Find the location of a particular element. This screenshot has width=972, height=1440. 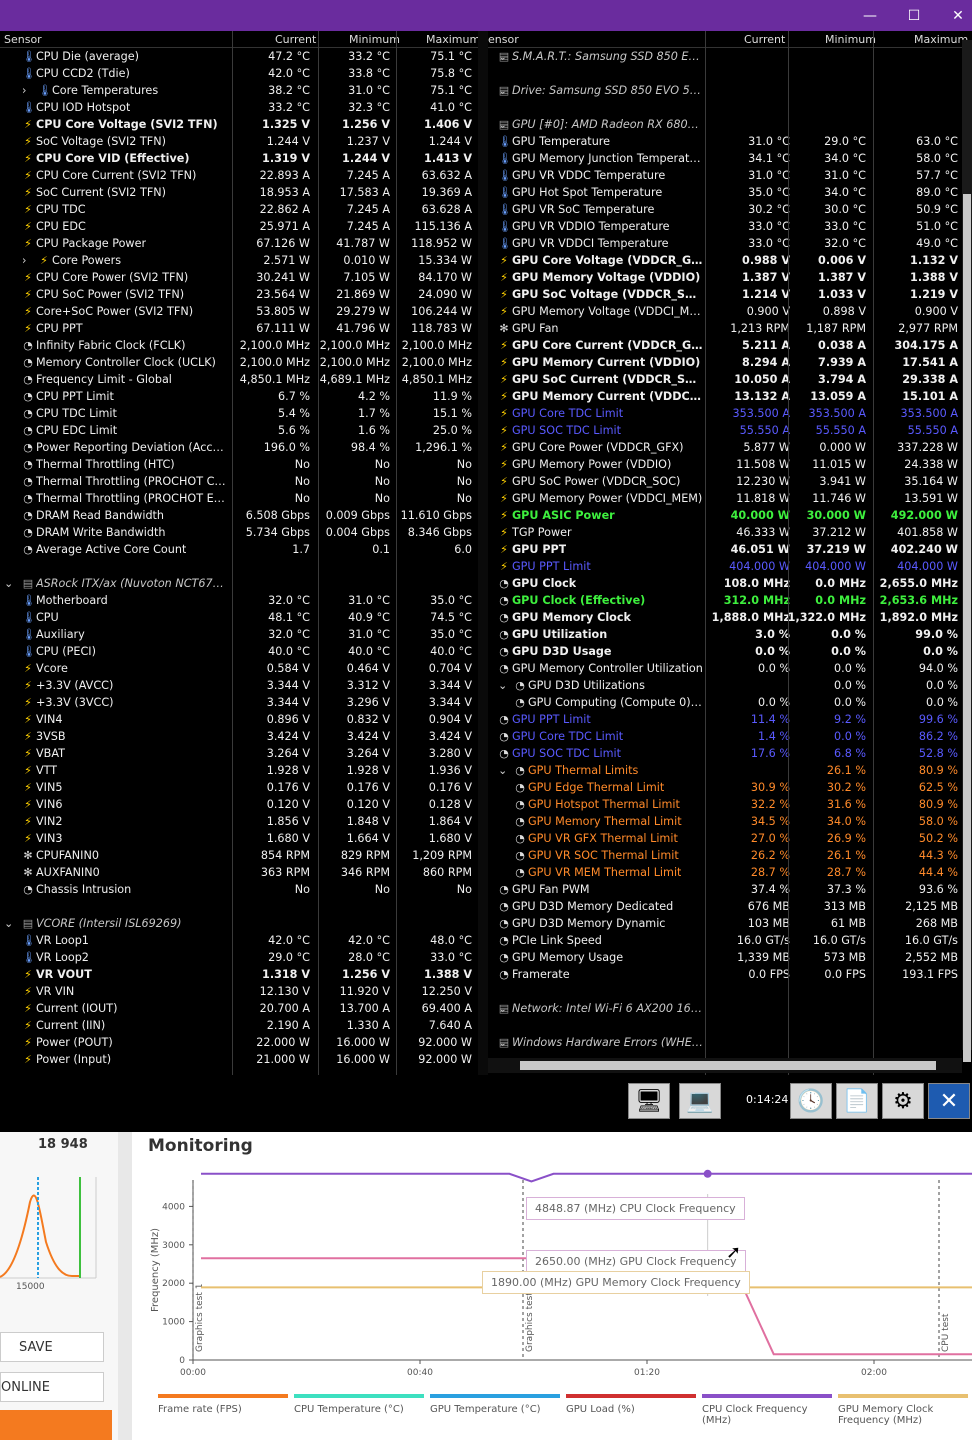

sensor-row: ⚡ TGP Power 46.333 W 37.212 W 401.858 W is located at coordinates (730, 532).